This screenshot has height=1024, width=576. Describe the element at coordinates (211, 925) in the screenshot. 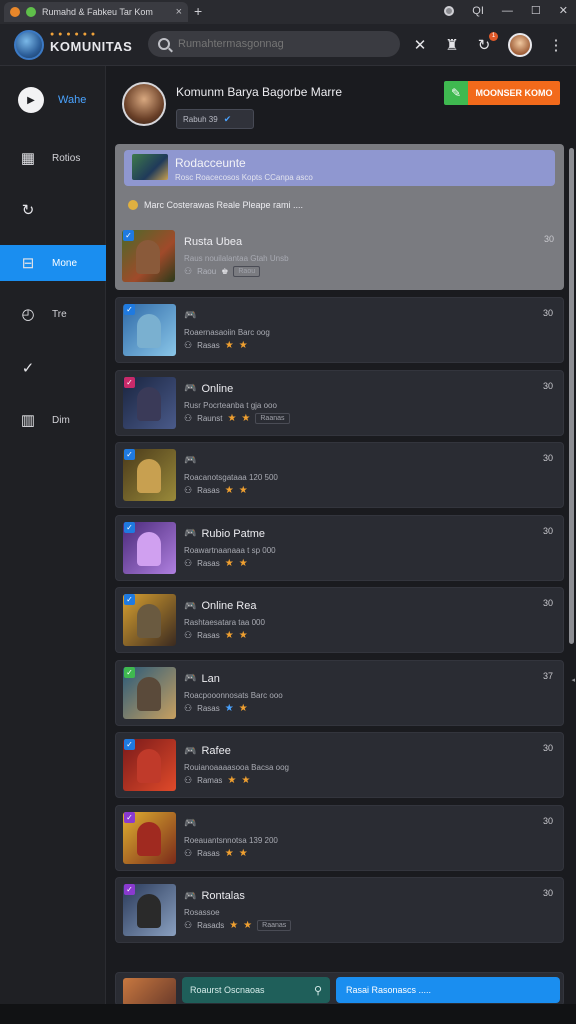

I see `card-meta-text: Rasads` at that location.